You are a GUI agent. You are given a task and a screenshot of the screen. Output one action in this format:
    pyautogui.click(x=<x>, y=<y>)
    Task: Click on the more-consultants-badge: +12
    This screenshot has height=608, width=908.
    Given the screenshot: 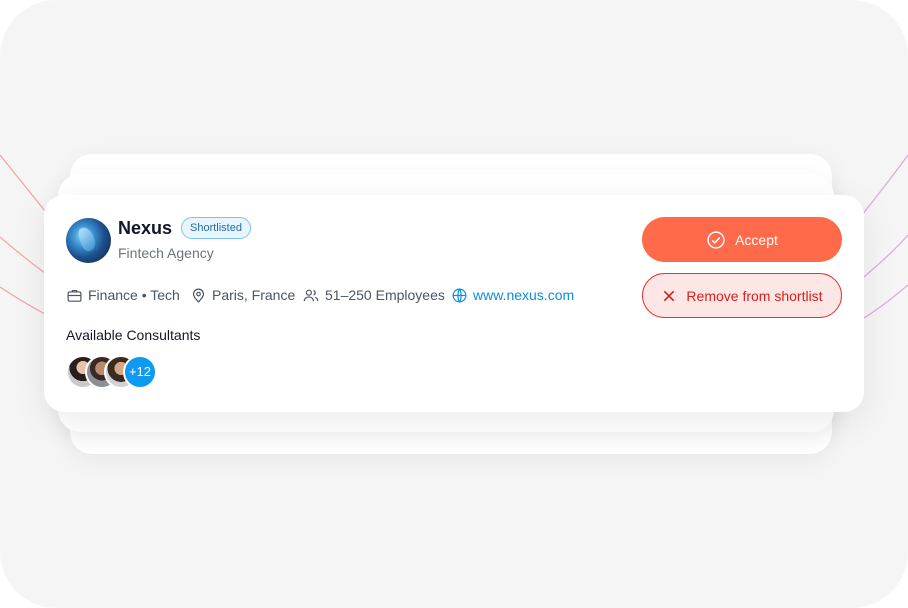 What is the action you would take?
    pyautogui.click(x=140, y=372)
    